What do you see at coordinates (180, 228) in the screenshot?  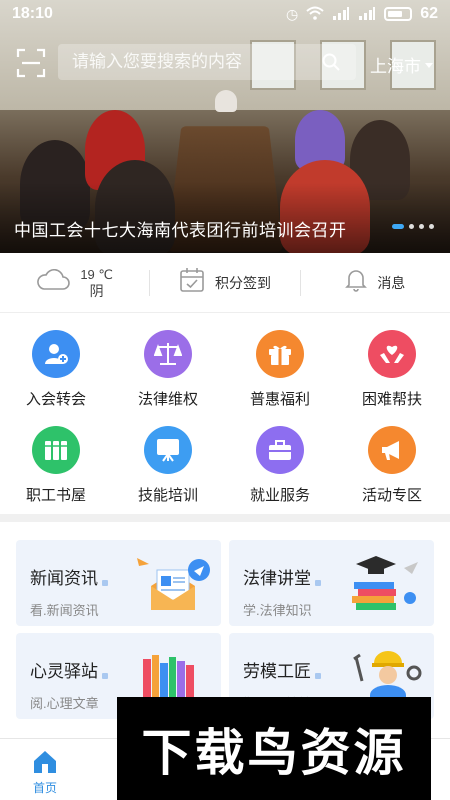 I see `banner-caption: 中国工会十七大海南代表团行前培训会召开` at bounding box center [180, 228].